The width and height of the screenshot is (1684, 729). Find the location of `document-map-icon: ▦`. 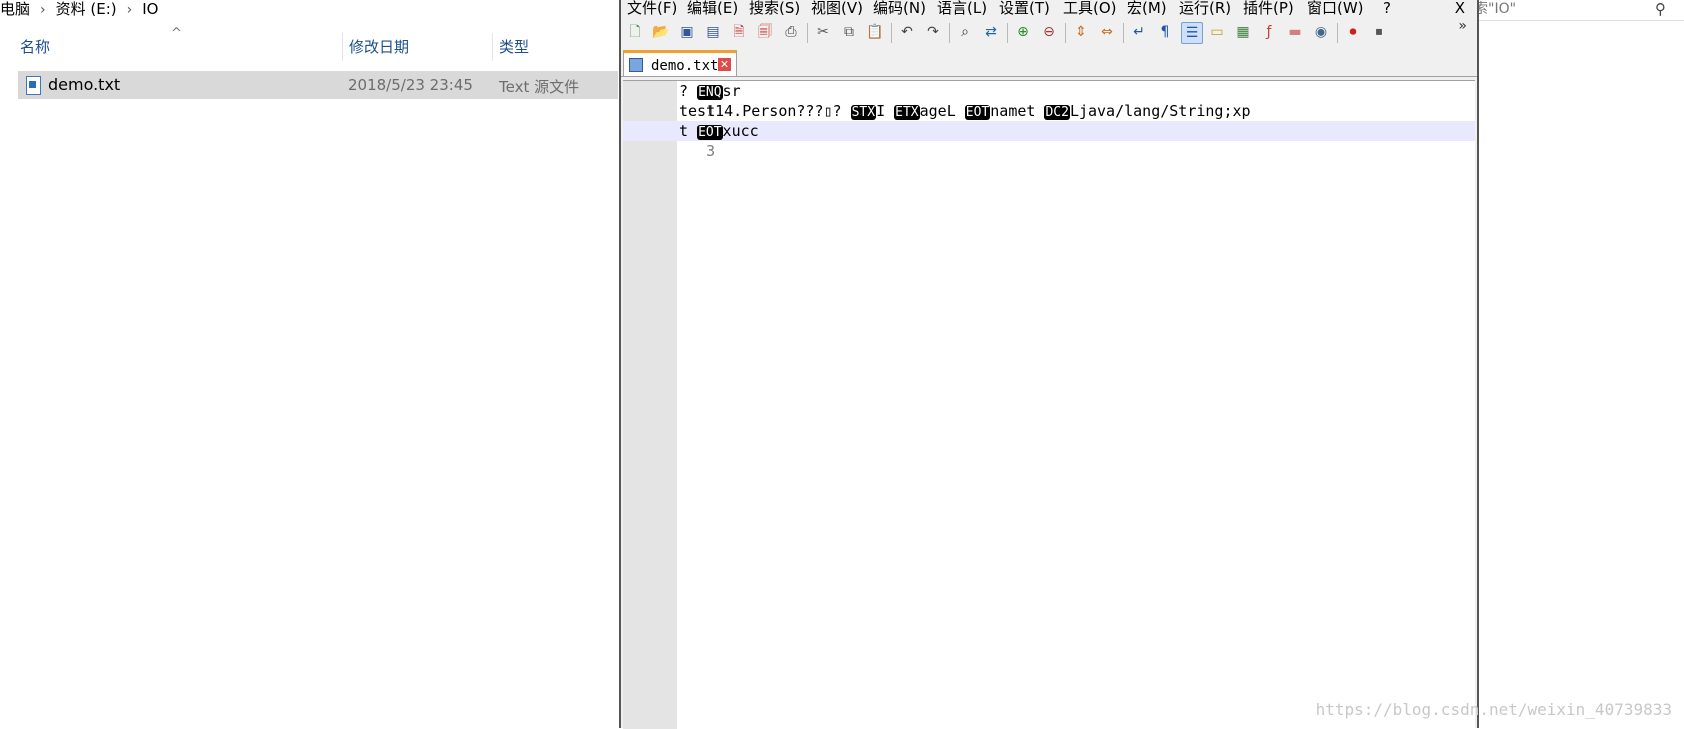

document-map-icon: ▦ is located at coordinates (1243, 32).